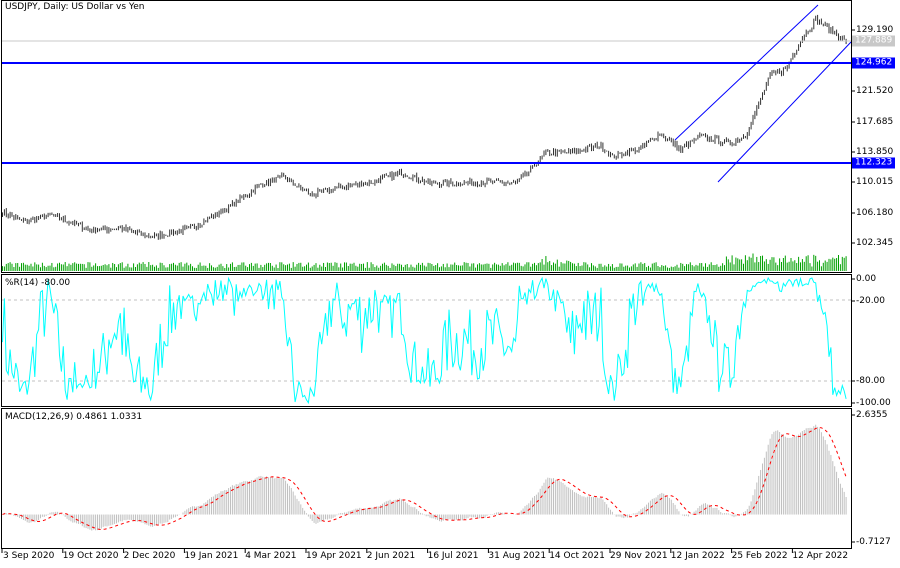  What do you see at coordinates (29, 556) in the screenshot?
I see `date-label: 3 Sep 2020` at bounding box center [29, 556].